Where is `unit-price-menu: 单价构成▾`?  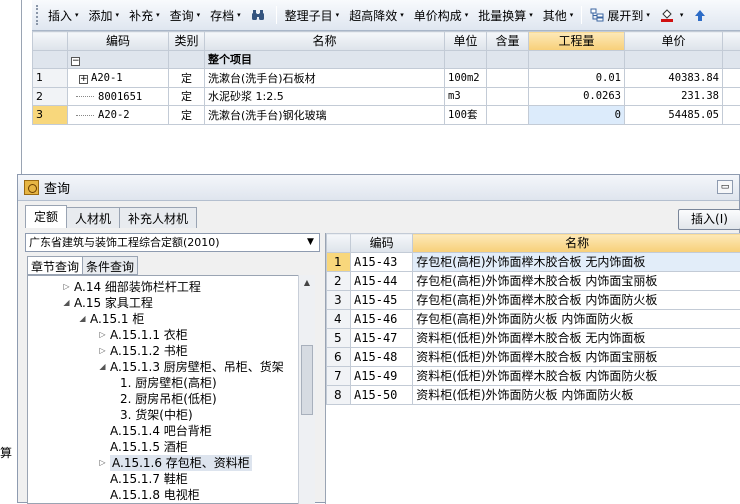 unit-price-menu: 单价构成▾ is located at coordinates (441, 15).